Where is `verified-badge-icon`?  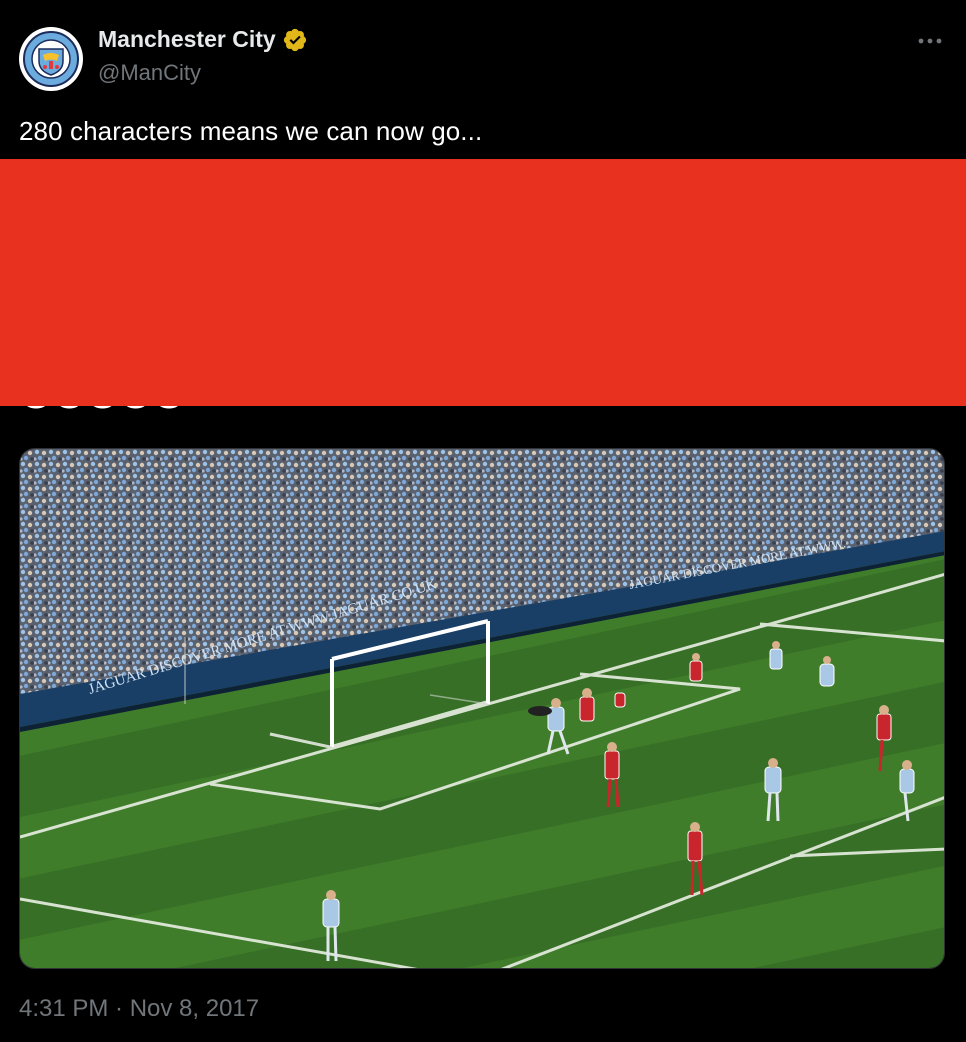 verified-badge-icon is located at coordinates (295, 40).